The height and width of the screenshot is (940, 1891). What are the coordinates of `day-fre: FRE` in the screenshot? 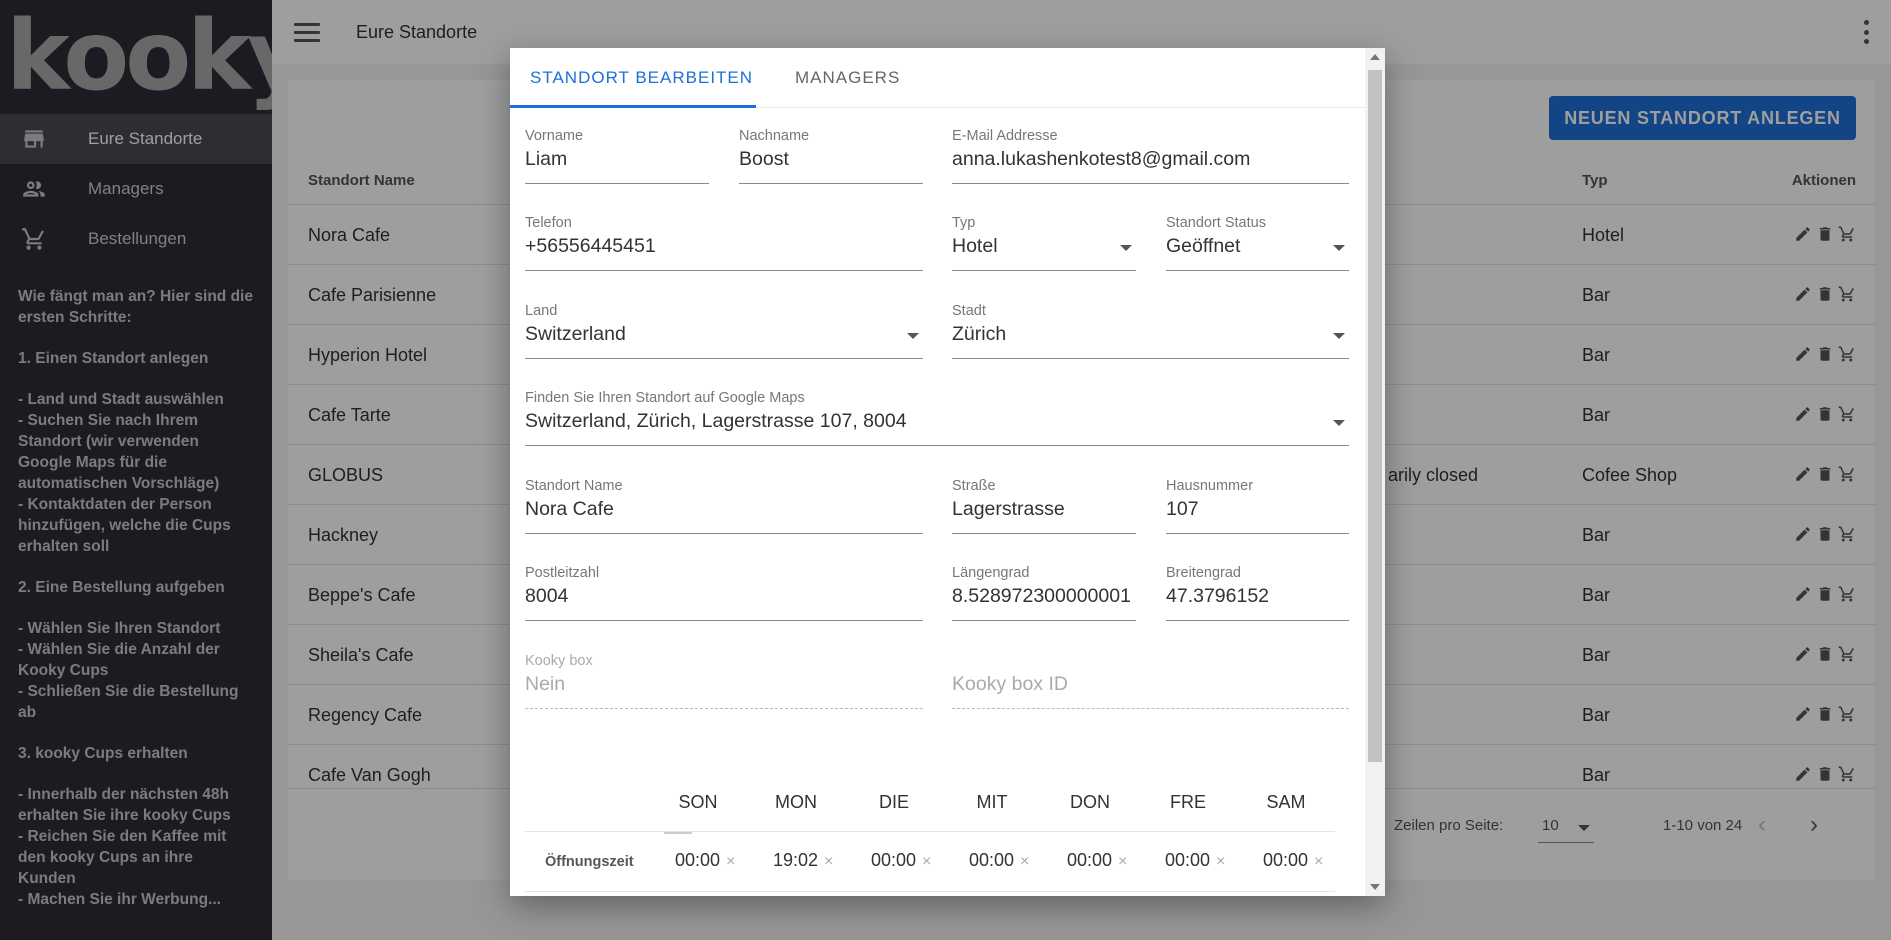 It's located at (1188, 802).